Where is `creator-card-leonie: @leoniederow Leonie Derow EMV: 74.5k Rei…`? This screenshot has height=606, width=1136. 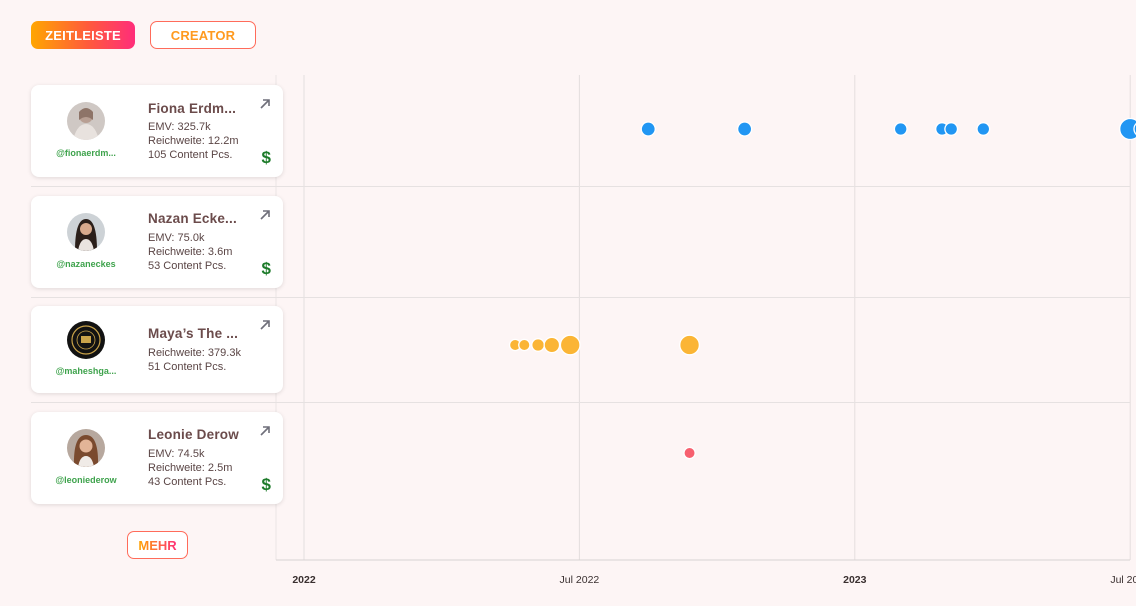 creator-card-leonie: @leoniederow Leonie Derow EMV: 74.5k Rei… is located at coordinates (157, 458).